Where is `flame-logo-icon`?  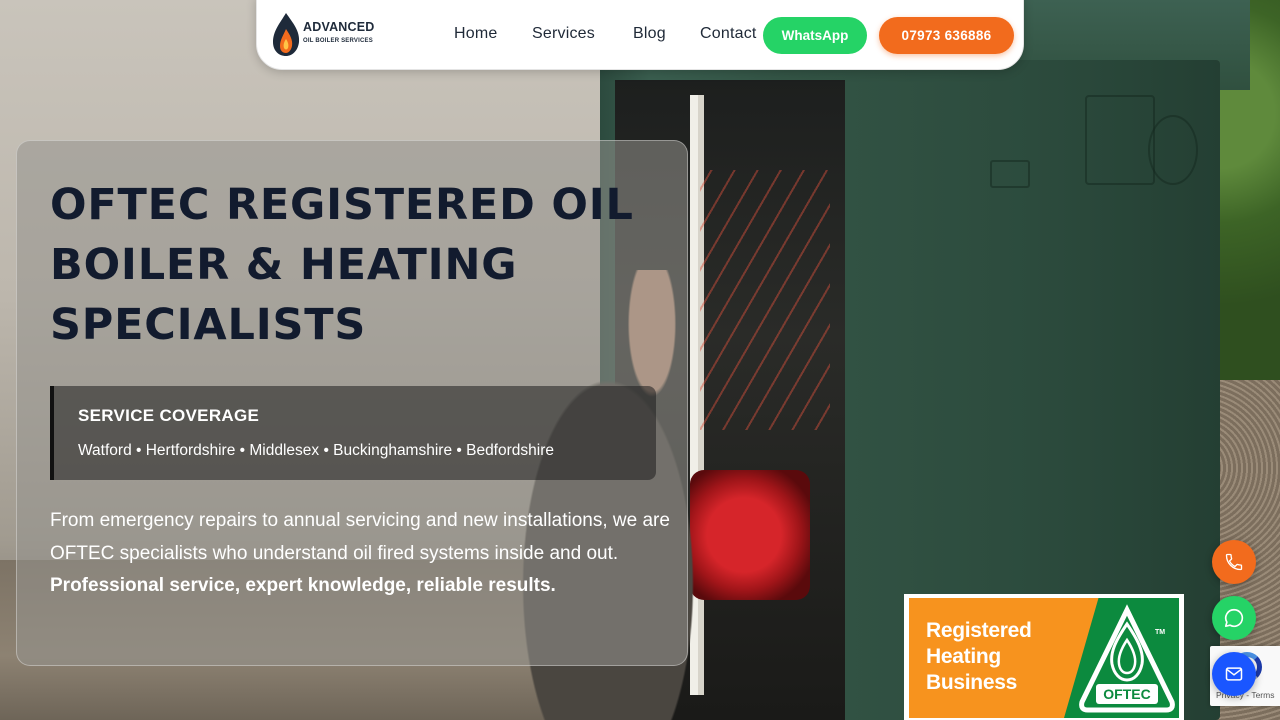
flame-logo-icon is located at coordinates (286, 34).